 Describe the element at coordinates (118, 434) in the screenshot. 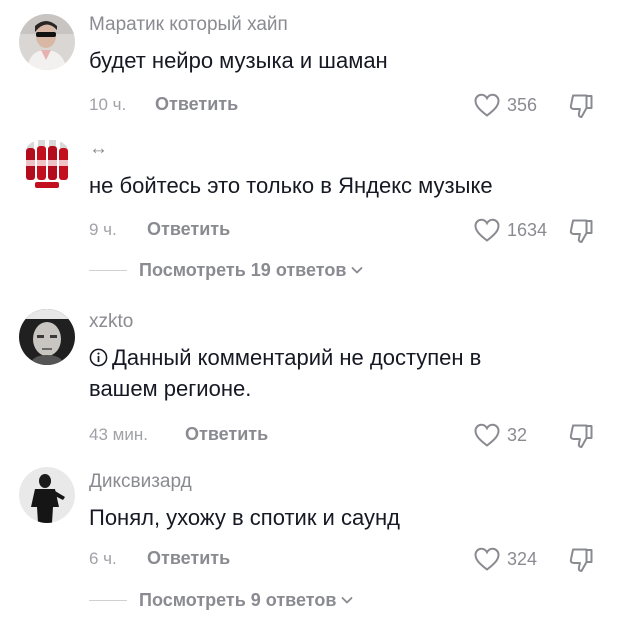

I see `comment-time: 43 мин.` at that location.